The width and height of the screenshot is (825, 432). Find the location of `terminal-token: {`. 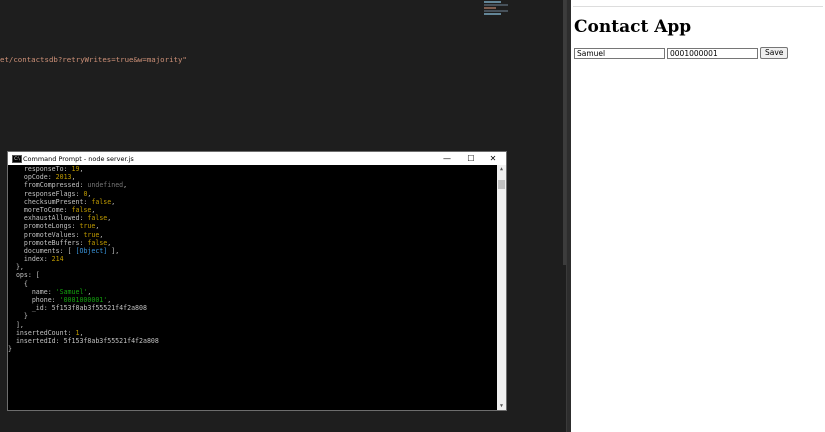

terminal-token: { is located at coordinates (18, 283).